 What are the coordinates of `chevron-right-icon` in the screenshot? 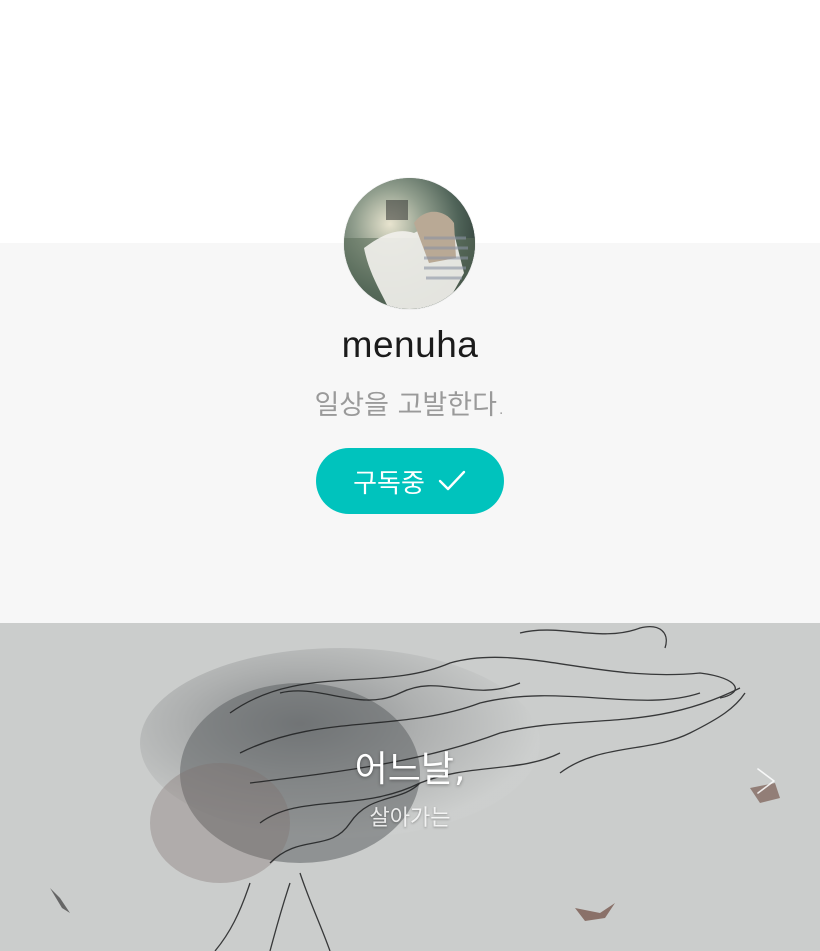 It's located at (766, 781).